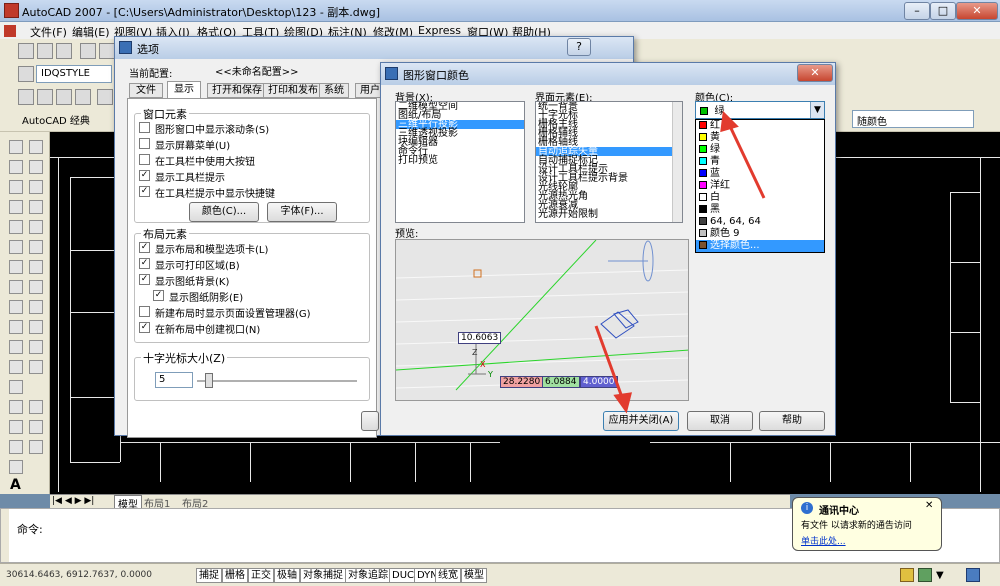 This screenshot has height=586, width=1000. Describe the element at coordinates (925, 575) in the screenshot. I see `comm-center-icon` at that location.